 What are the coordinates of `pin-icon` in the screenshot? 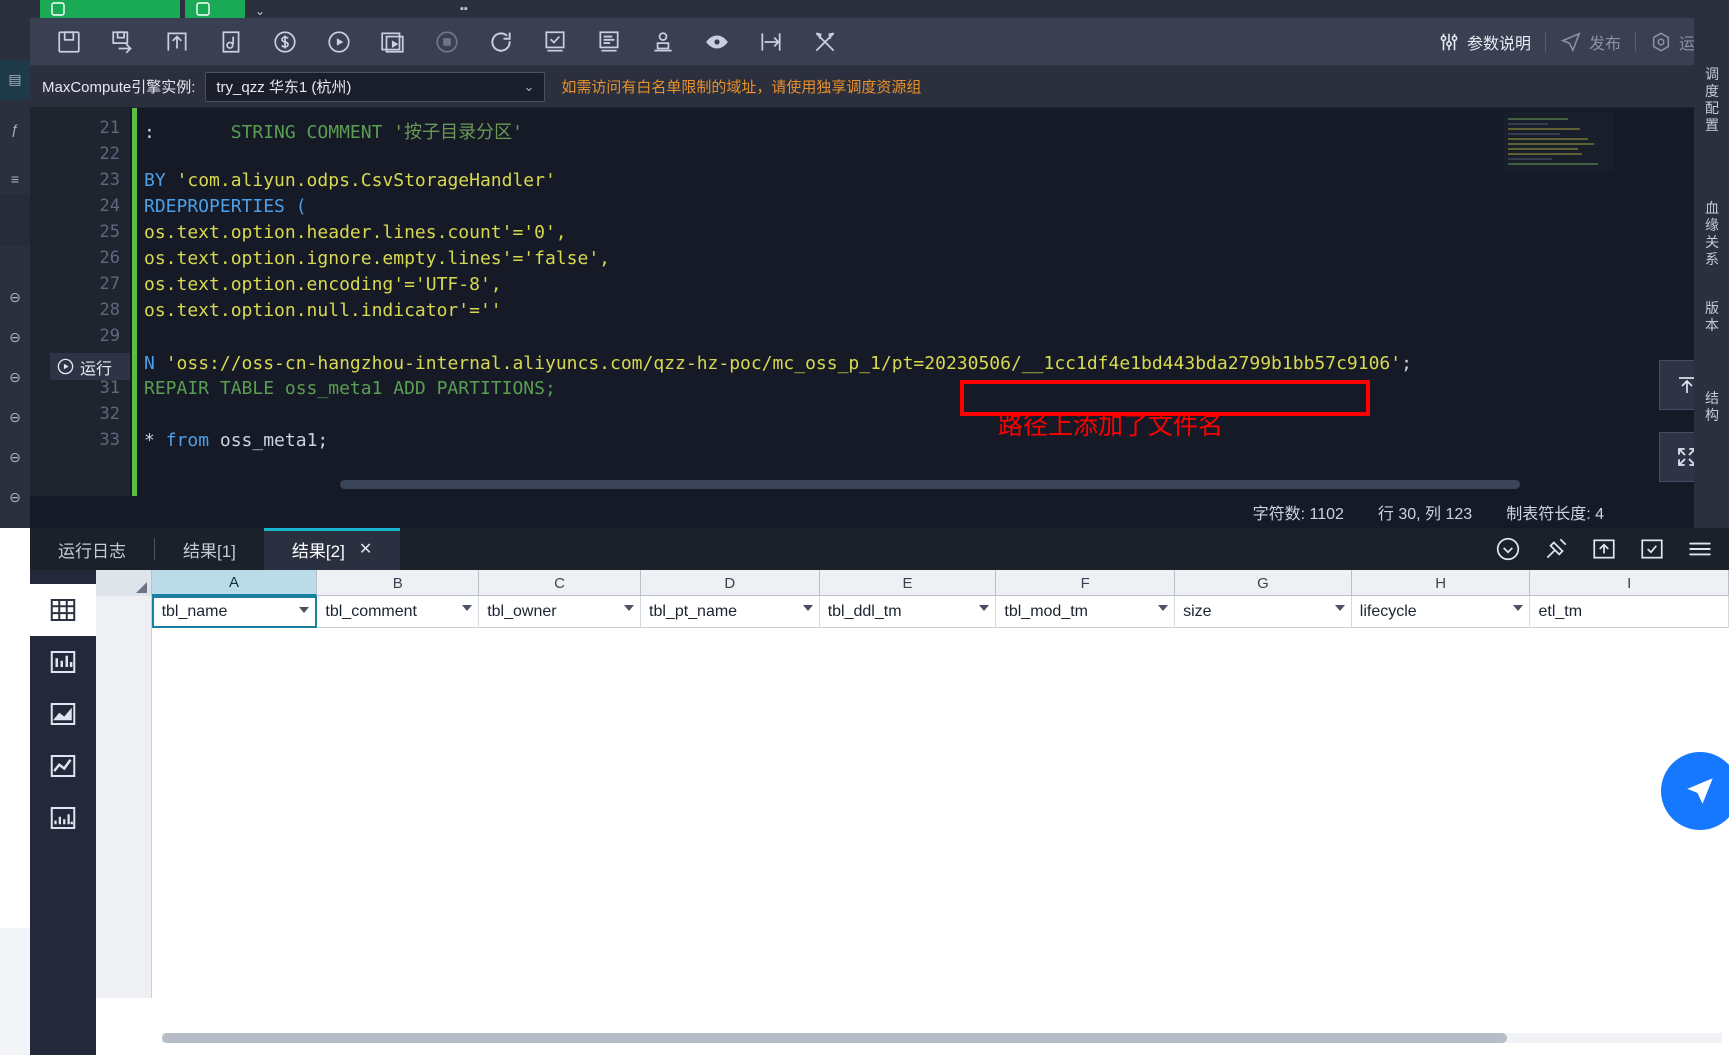 It's located at (1556, 549).